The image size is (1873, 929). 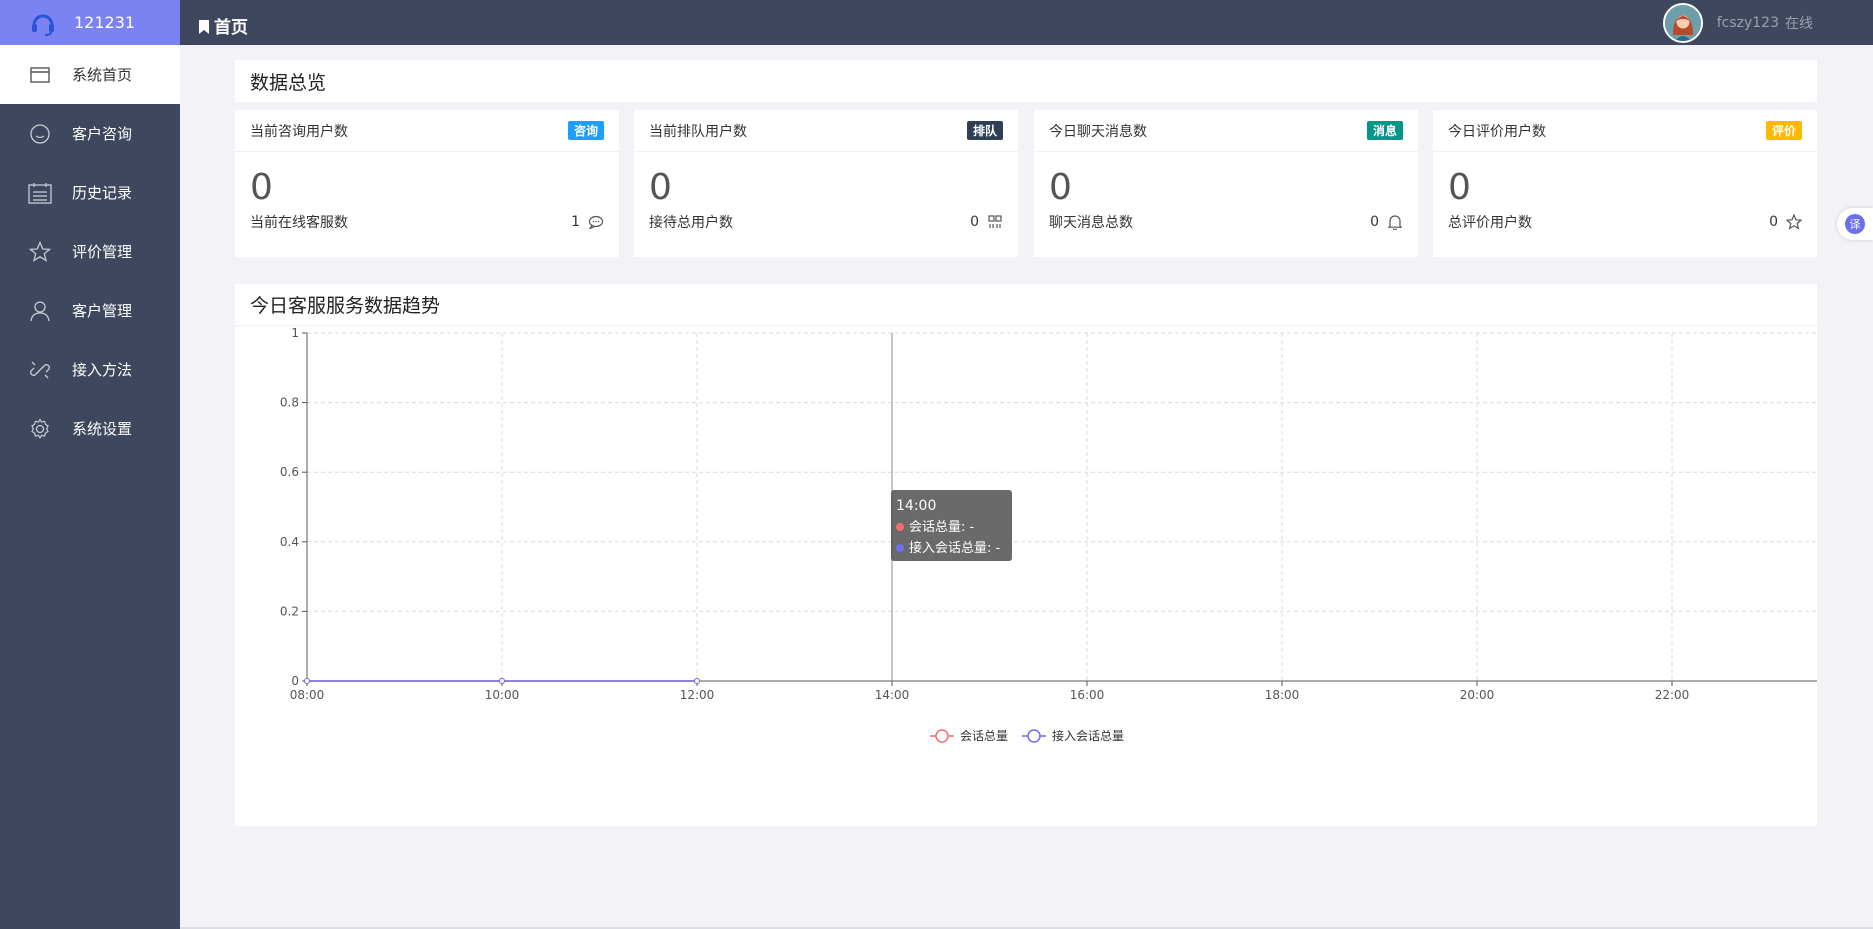 What do you see at coordinates (1625, 183) in the screenshot?
I see `stat-card-ratings: 今日评价用户数 评价 0 总评价用户数 0` at bounding box center [1625, 183].